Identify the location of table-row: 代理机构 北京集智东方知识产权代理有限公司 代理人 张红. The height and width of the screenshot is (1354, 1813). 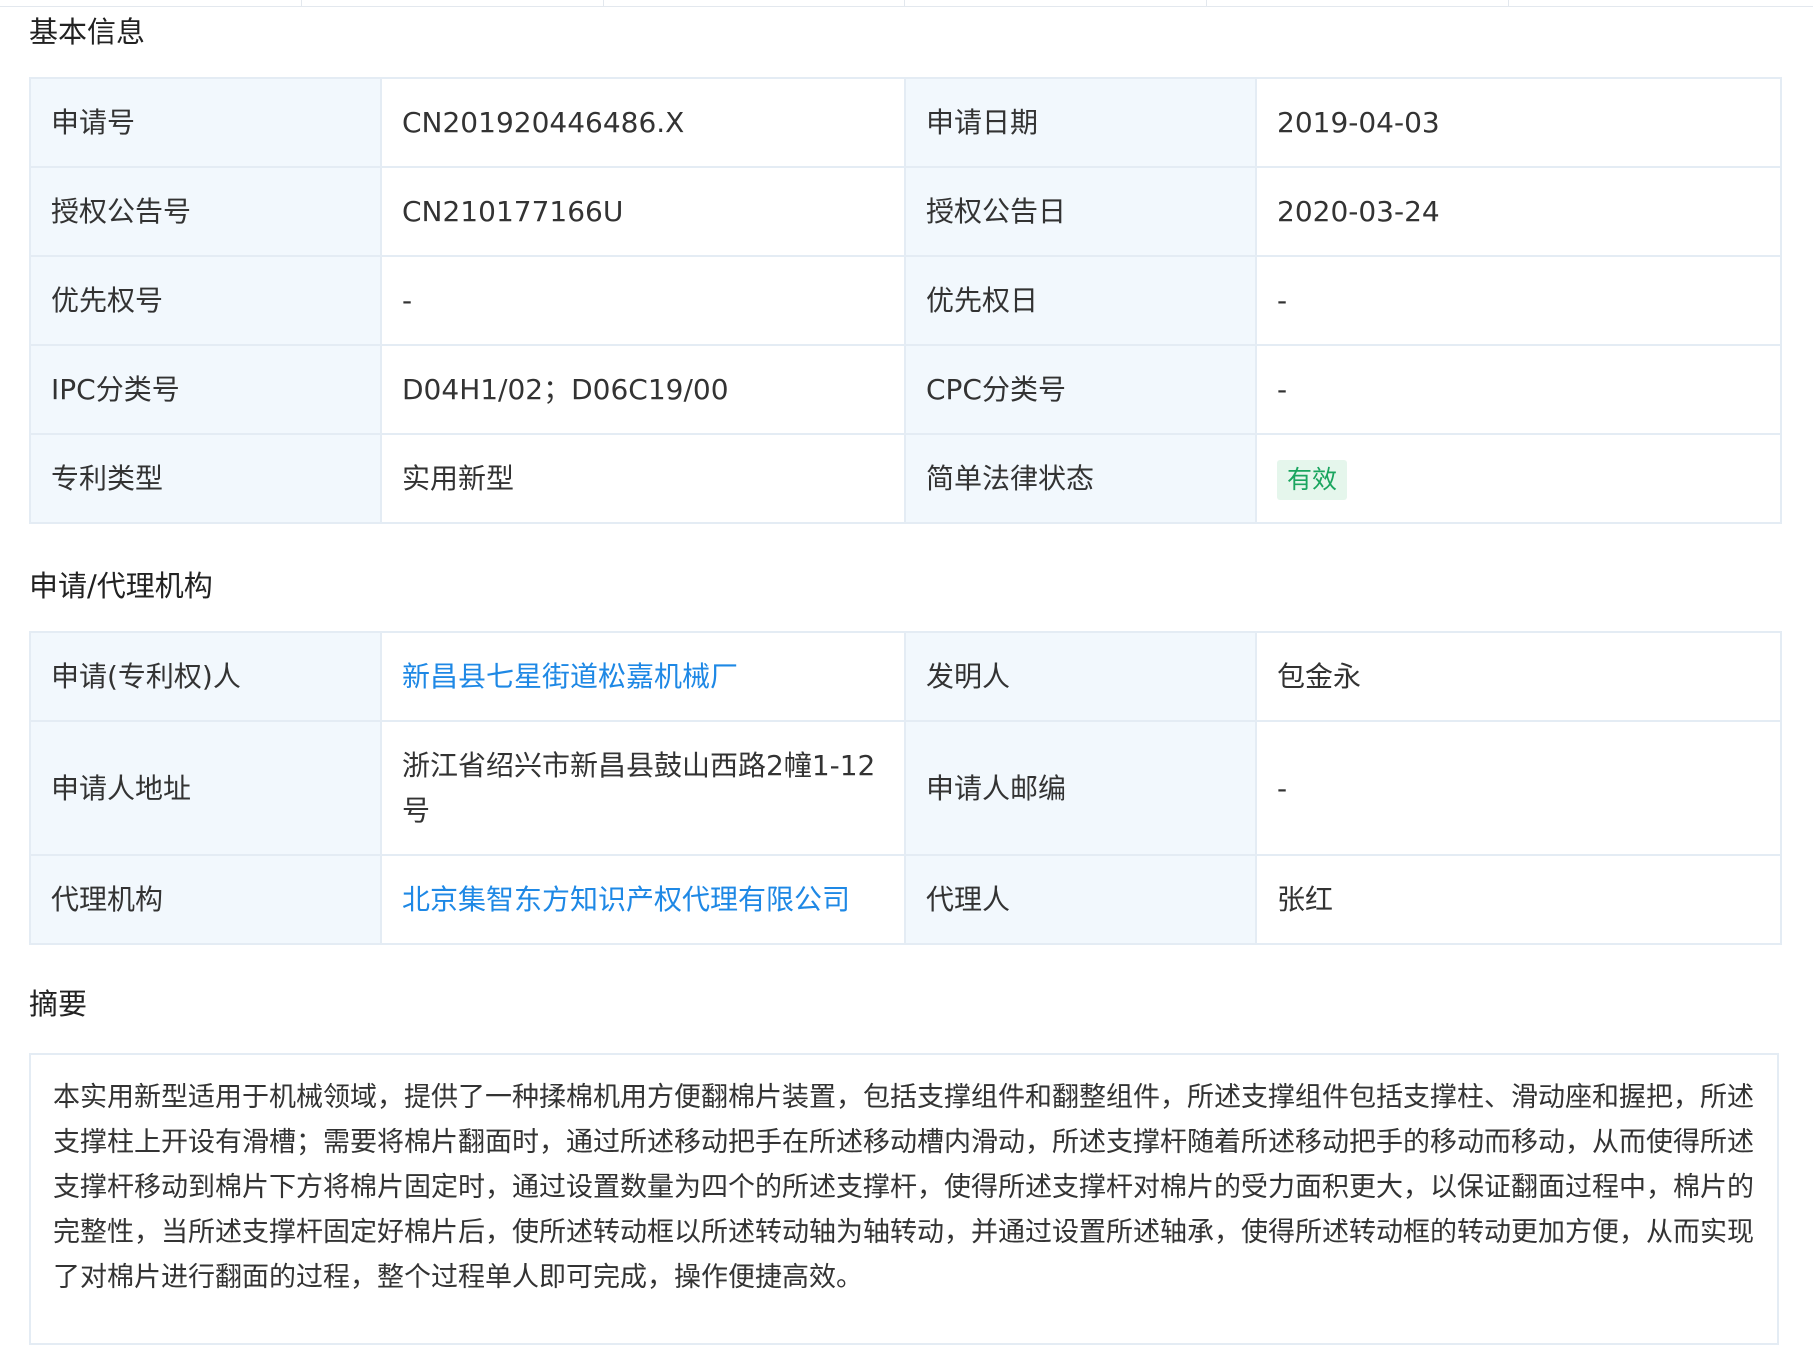
(905, 899).